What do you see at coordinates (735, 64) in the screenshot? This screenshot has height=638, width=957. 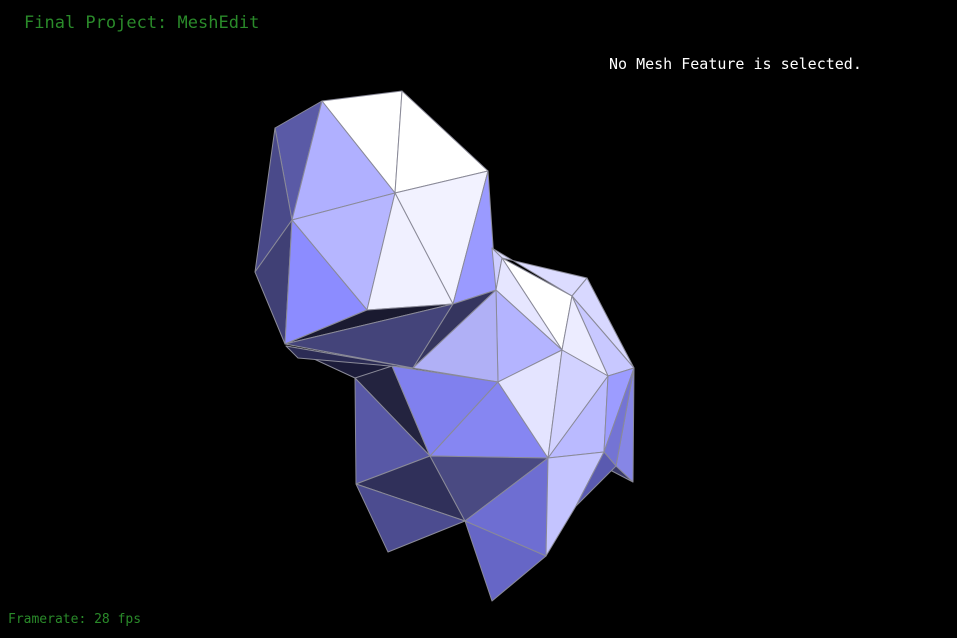 I see `selection-status: No Mesh Feature is selected.` at bounding box center [735, 64].